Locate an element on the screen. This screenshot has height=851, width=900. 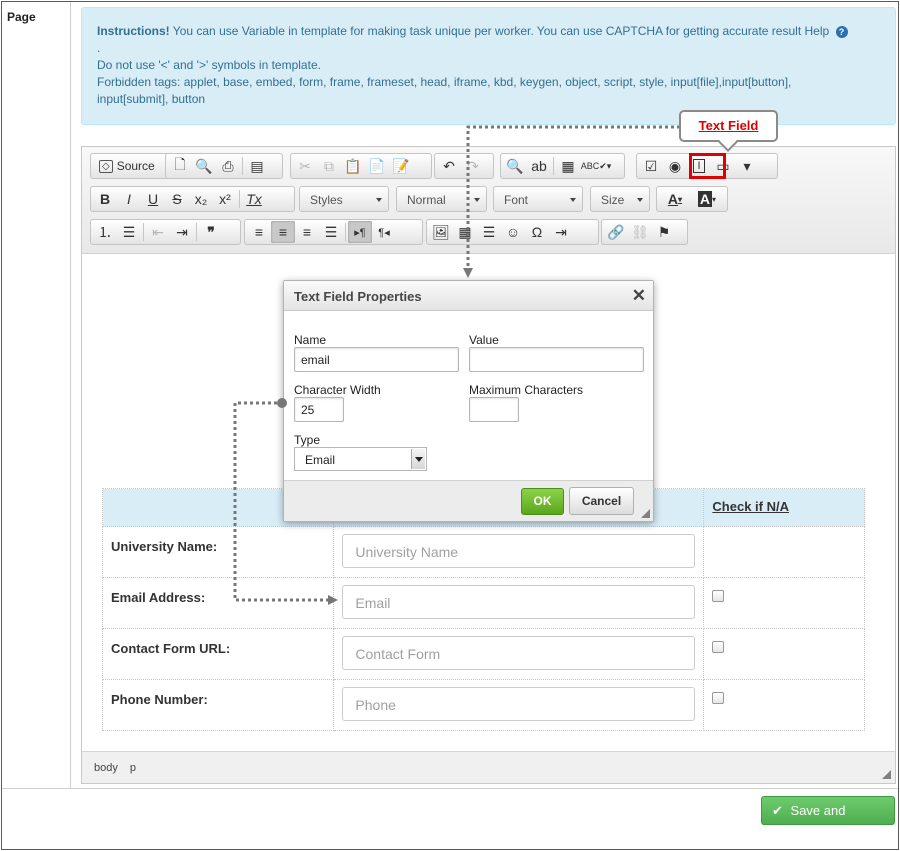
connector-dot is located at coordinates (282, 403).